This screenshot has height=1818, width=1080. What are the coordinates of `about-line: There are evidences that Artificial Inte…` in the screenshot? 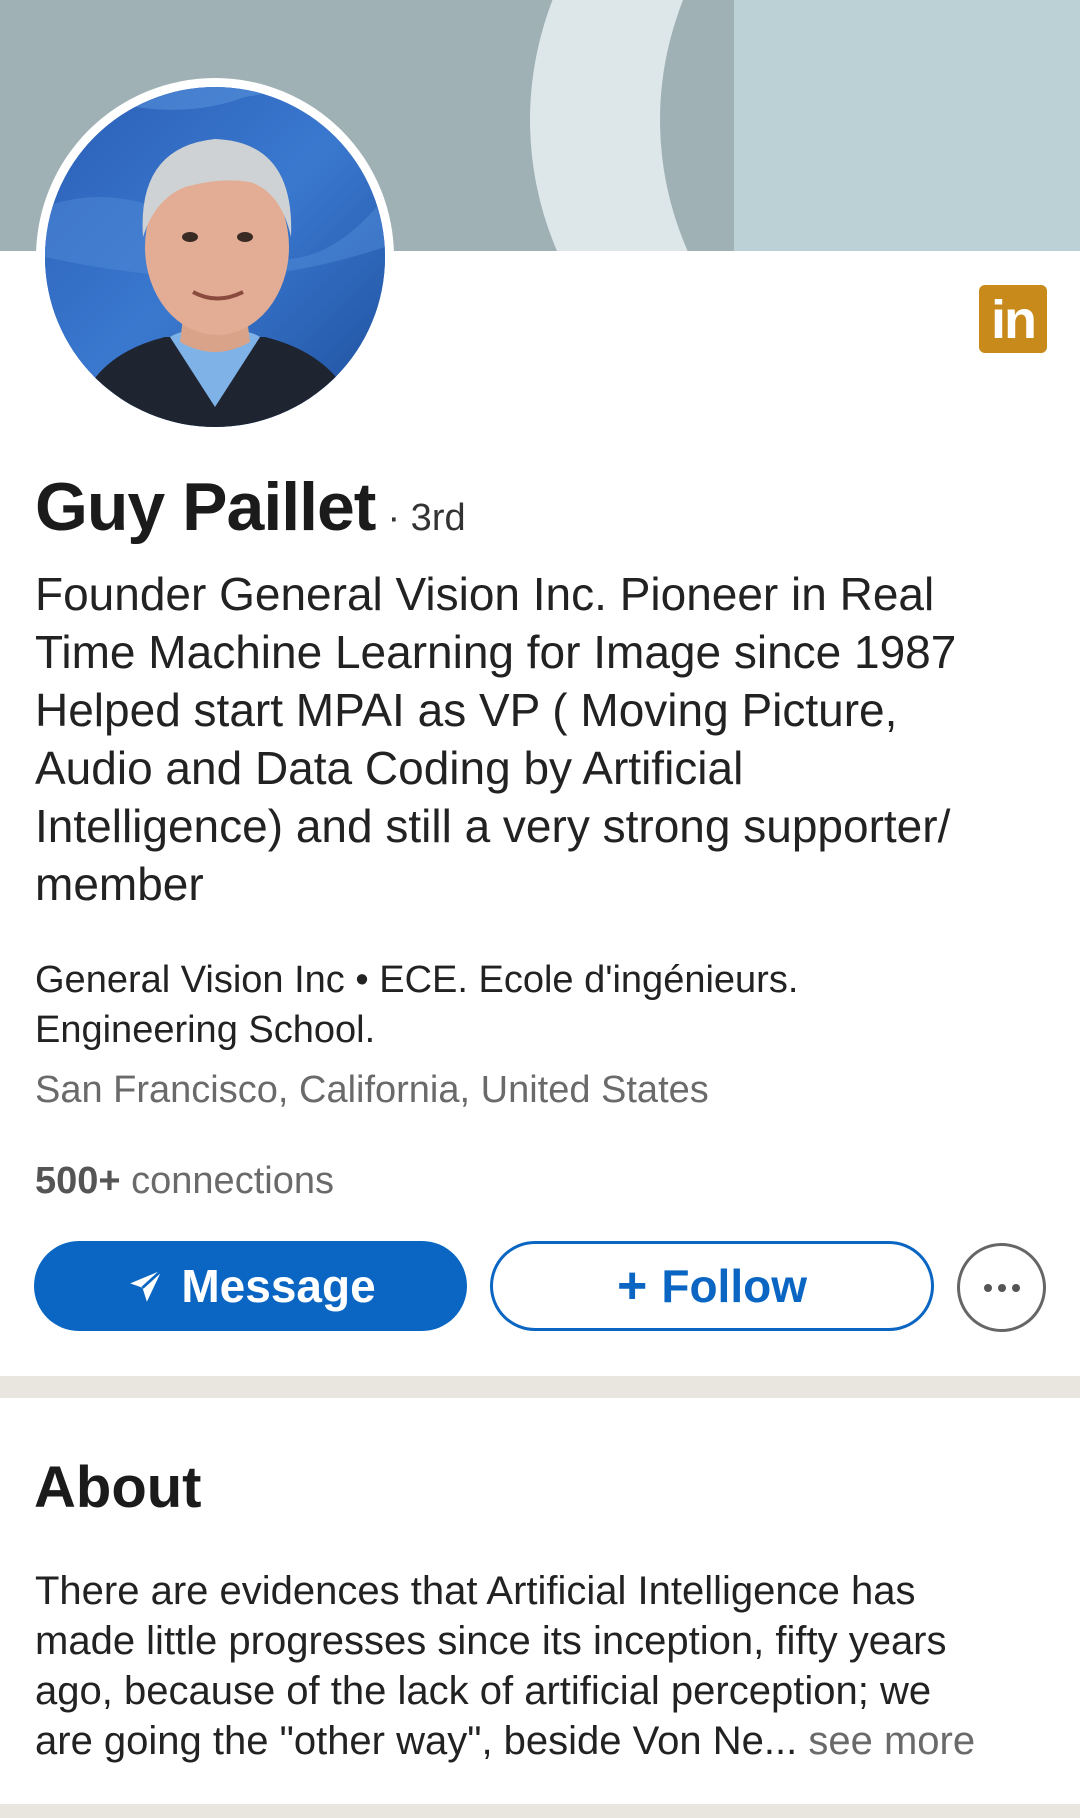 It's located at (475, 1591).